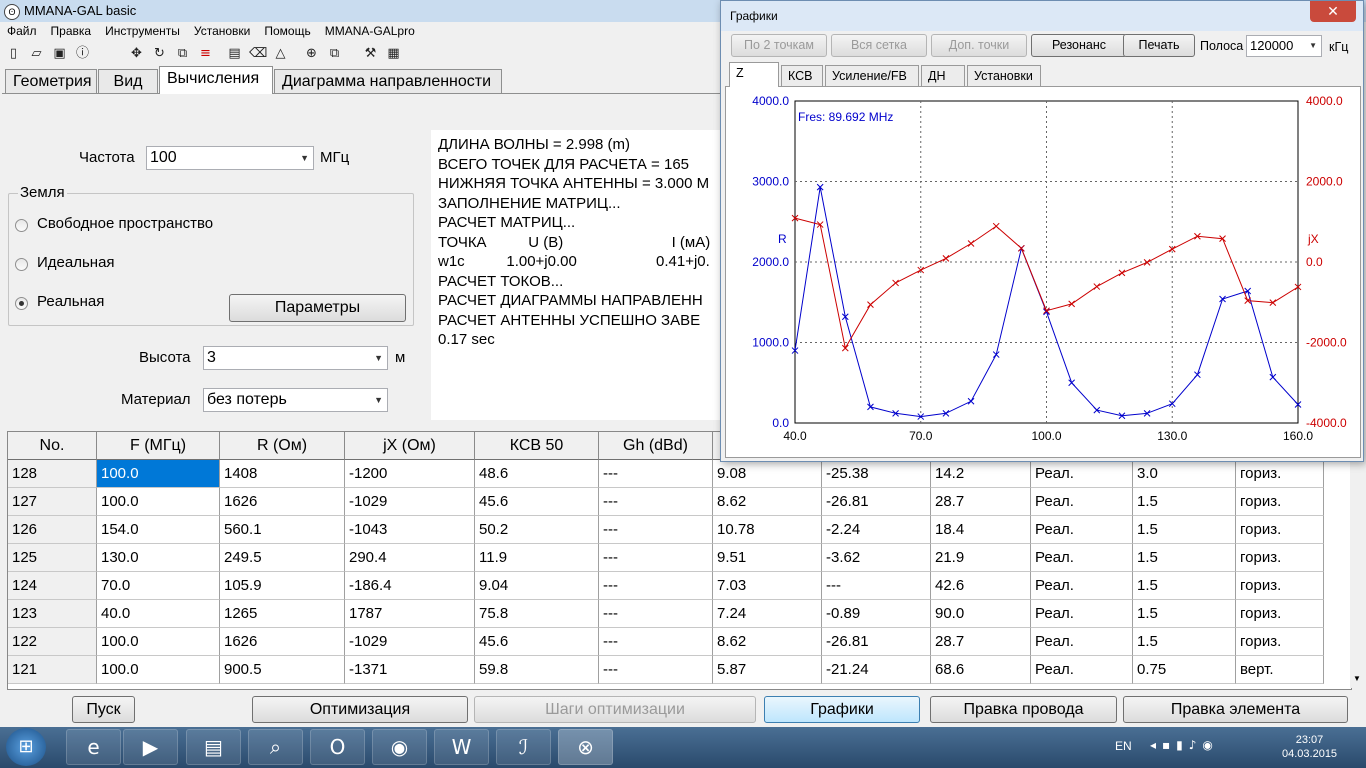 The image size is (1366, 768). I want to click on tab-pattern: ДН, so click(943, 75).